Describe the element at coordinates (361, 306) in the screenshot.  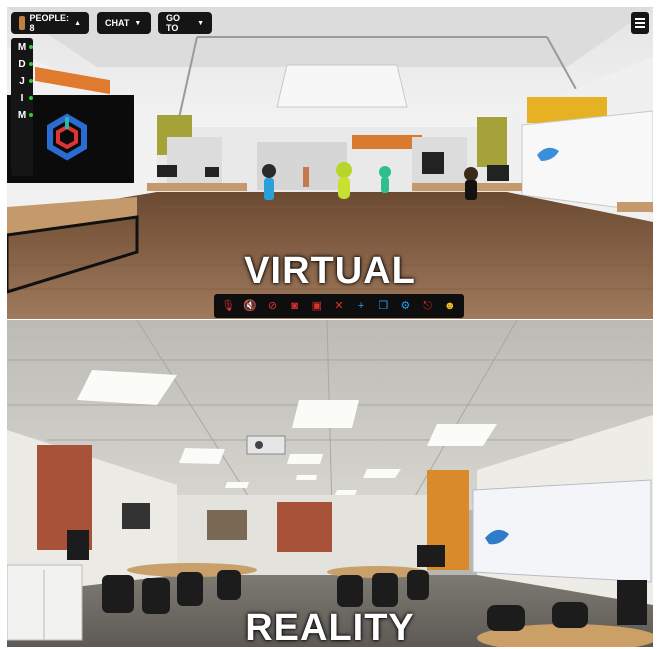
I see `plus-icon: +` at that location.